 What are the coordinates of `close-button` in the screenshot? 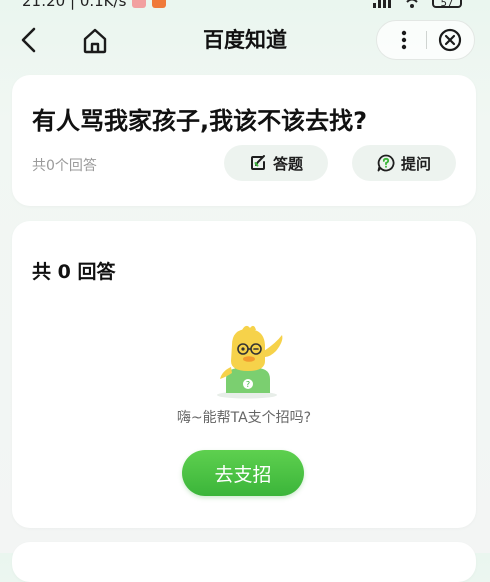 It's located at (450, 40).